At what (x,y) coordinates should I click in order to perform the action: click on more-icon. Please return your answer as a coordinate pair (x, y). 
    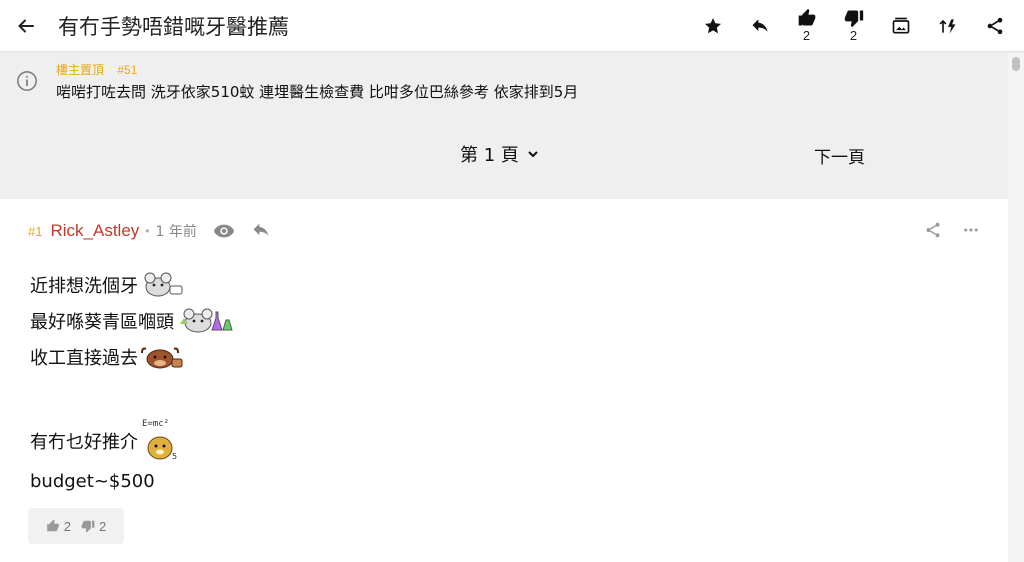
    Looking at the image, I should click on (971, 230).